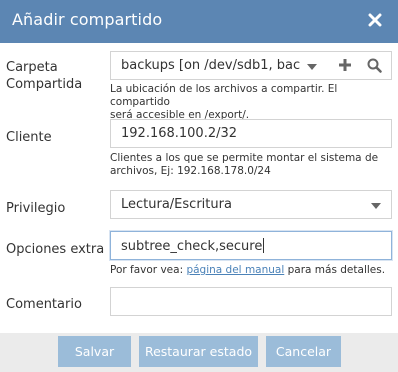 This screenshot has height=372, width=398. Describe the element at coordinates (375, 20) in the screenshot. I see `close-icon` at that location.